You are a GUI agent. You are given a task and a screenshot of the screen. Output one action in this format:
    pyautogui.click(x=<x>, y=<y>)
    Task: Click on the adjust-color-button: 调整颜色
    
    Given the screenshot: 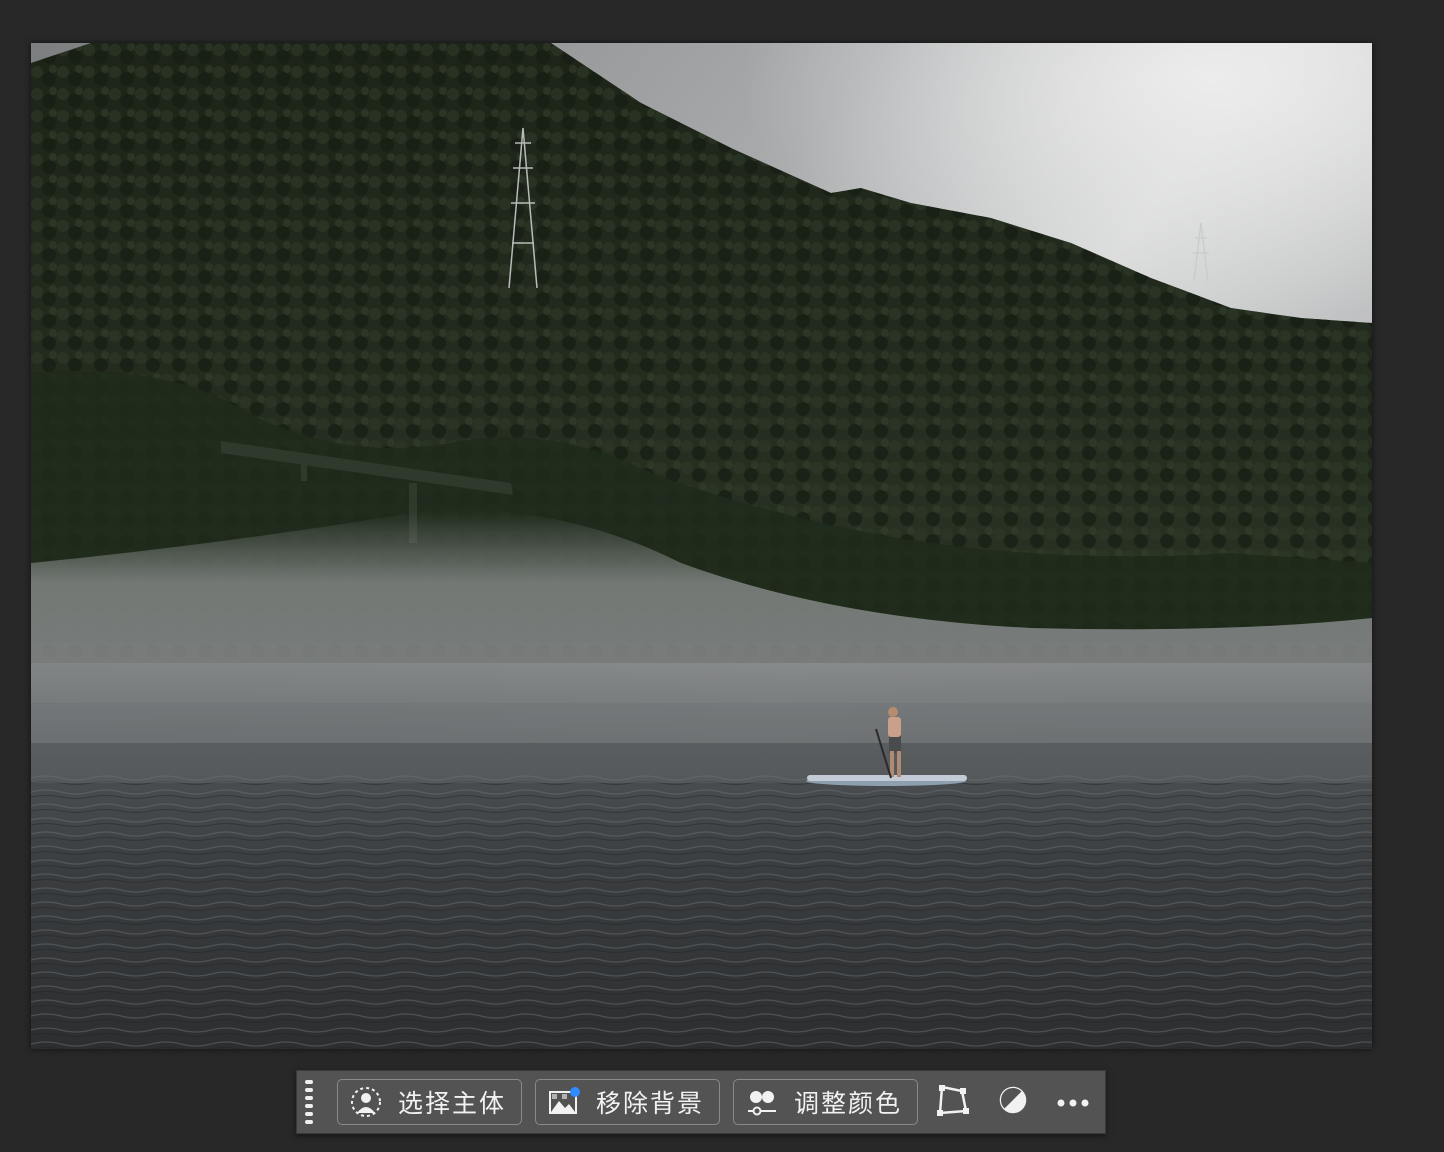 What is the action you would take?
    pyautogui.click(x=825, y=1102)
    